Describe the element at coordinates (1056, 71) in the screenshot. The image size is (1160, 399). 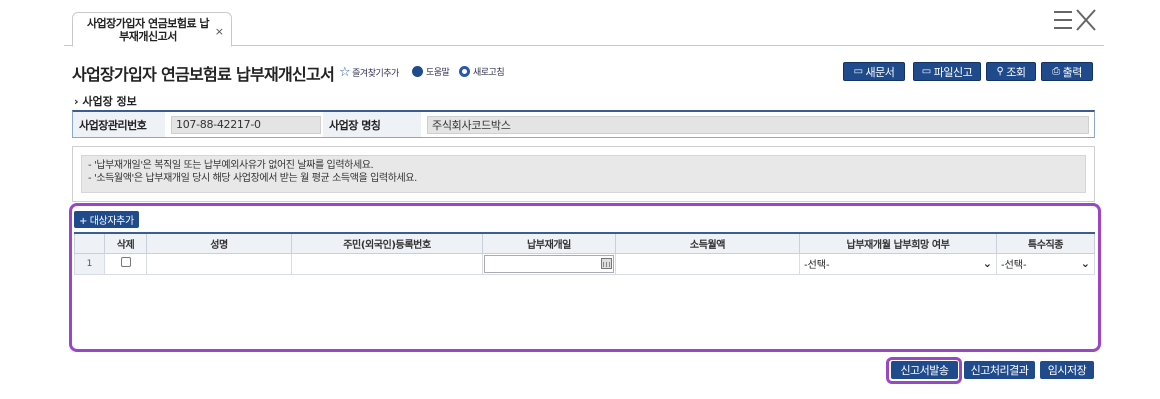
I see `printer-icon: ⎙` at that location.